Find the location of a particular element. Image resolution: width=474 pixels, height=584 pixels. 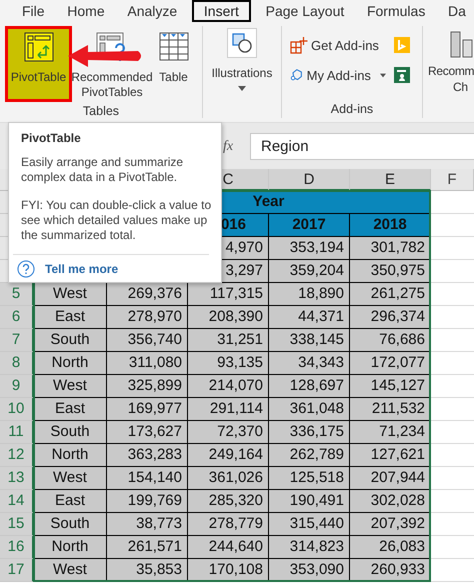

table-cell: 302,028 is located at coordinates (390, 501).